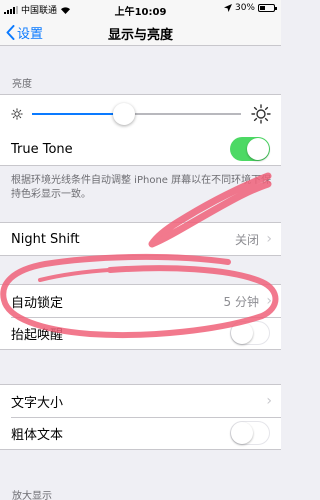 The width and height of the screenshot is (320, 500). I want to click on night-shift-value: 关闭, so click(246, 239).